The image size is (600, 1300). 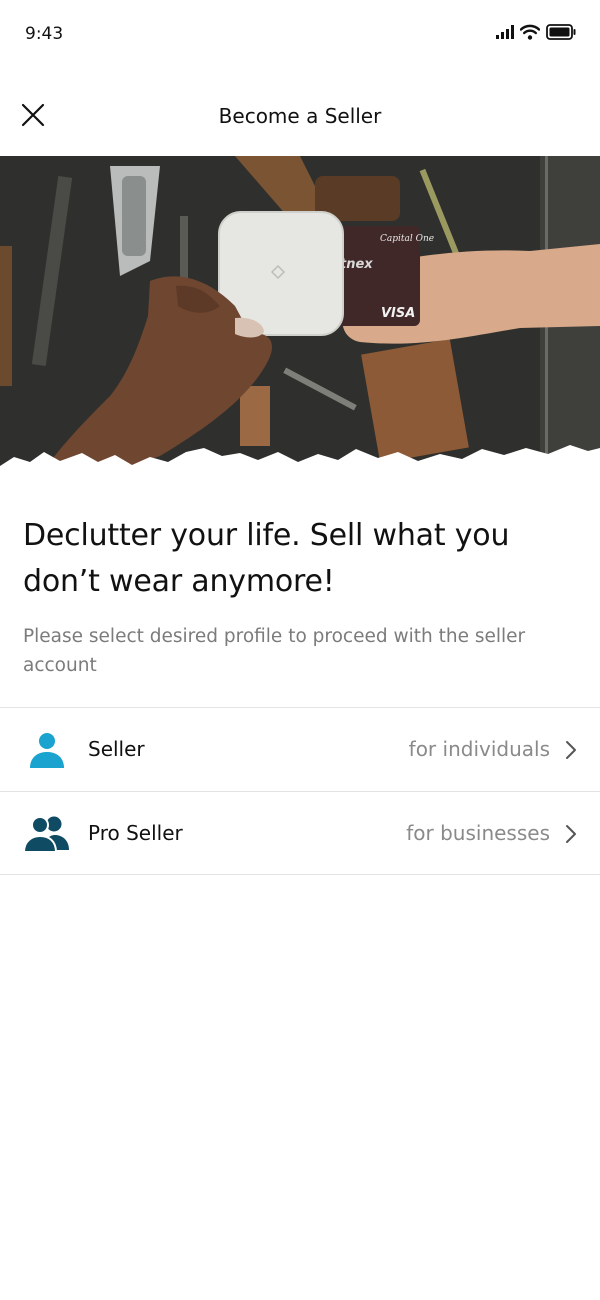 What do you see at coordinates (46, 834) in the screenshot?
I see `group-icon` at bounding box center [46, 834].